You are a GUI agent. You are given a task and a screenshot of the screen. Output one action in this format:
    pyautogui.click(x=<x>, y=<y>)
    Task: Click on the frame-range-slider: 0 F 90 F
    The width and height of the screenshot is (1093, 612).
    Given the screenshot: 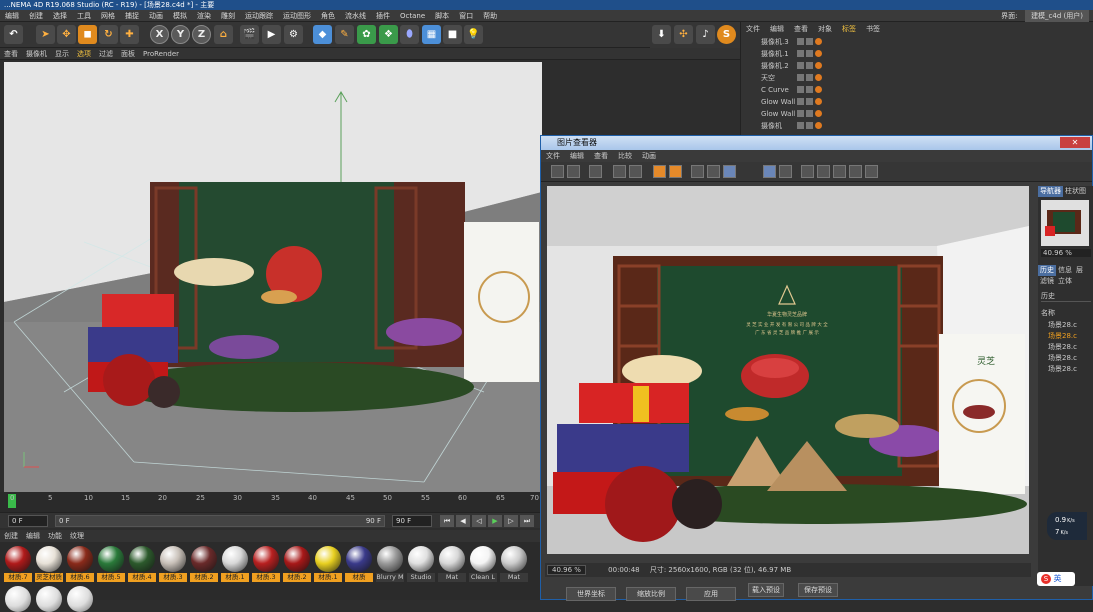 What is the action you would take?
    pyautogui.click(x=220, y=521)
    